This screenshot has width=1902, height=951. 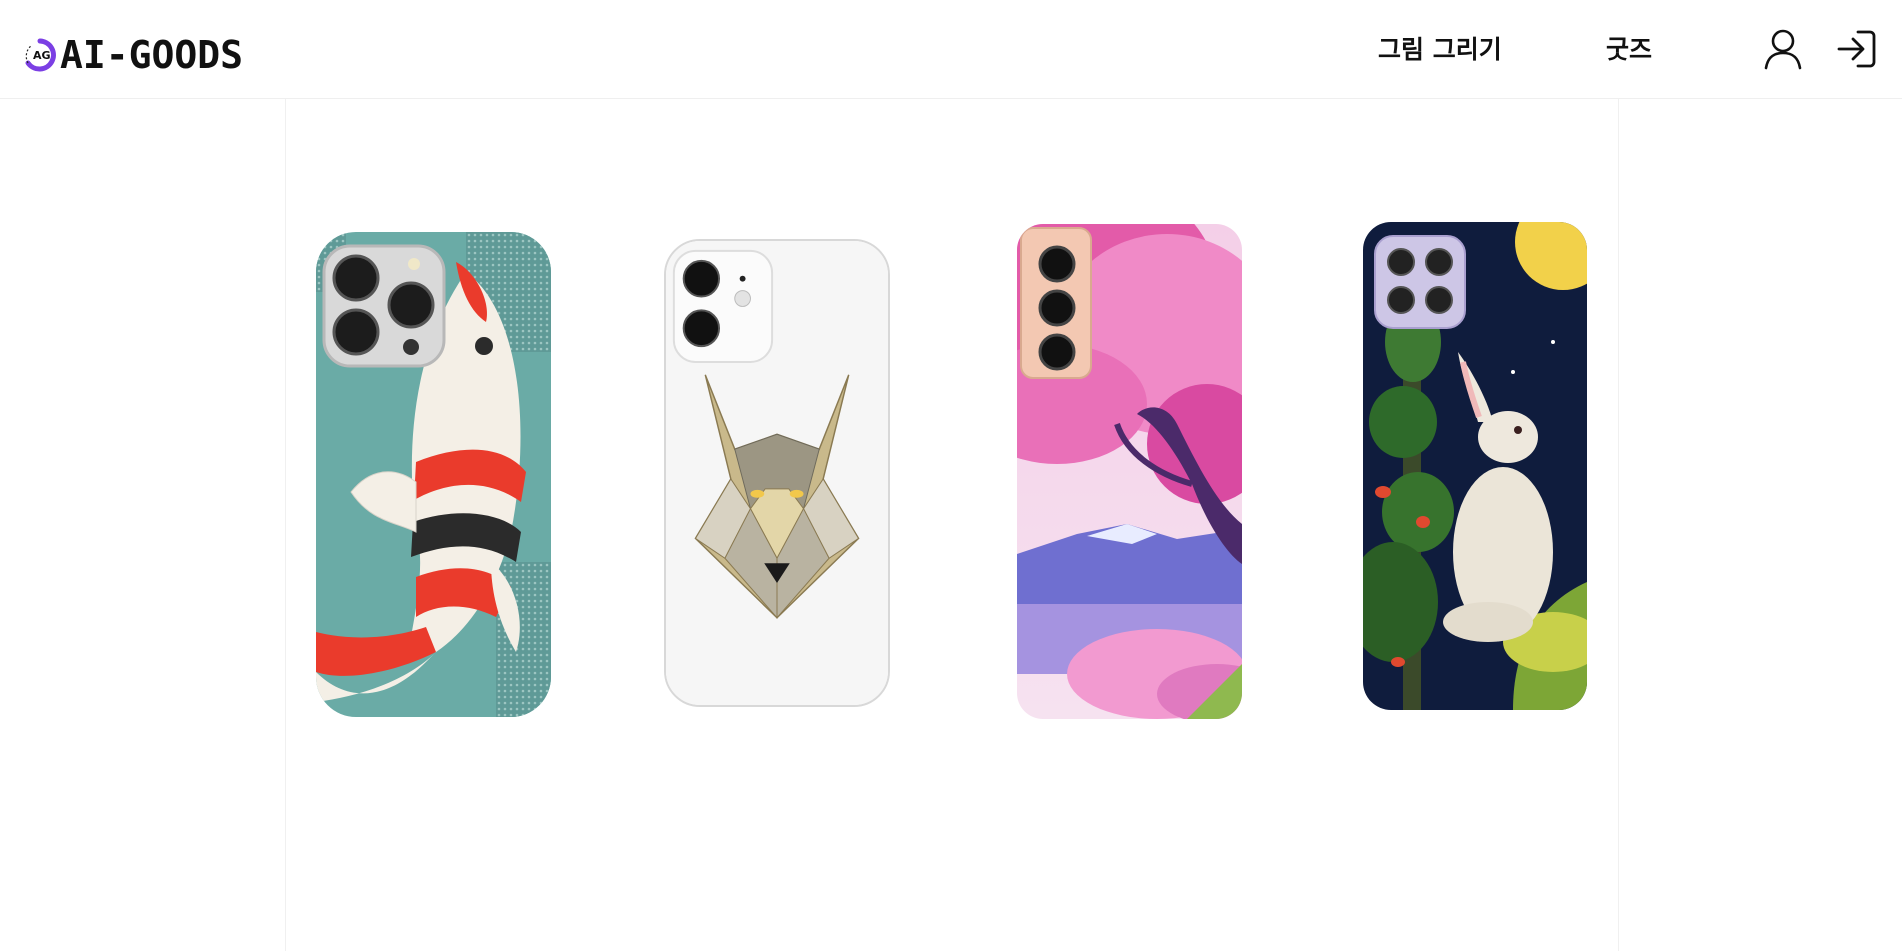 I want to click on cherry-blossom-image, so click(x=1129, y=471).